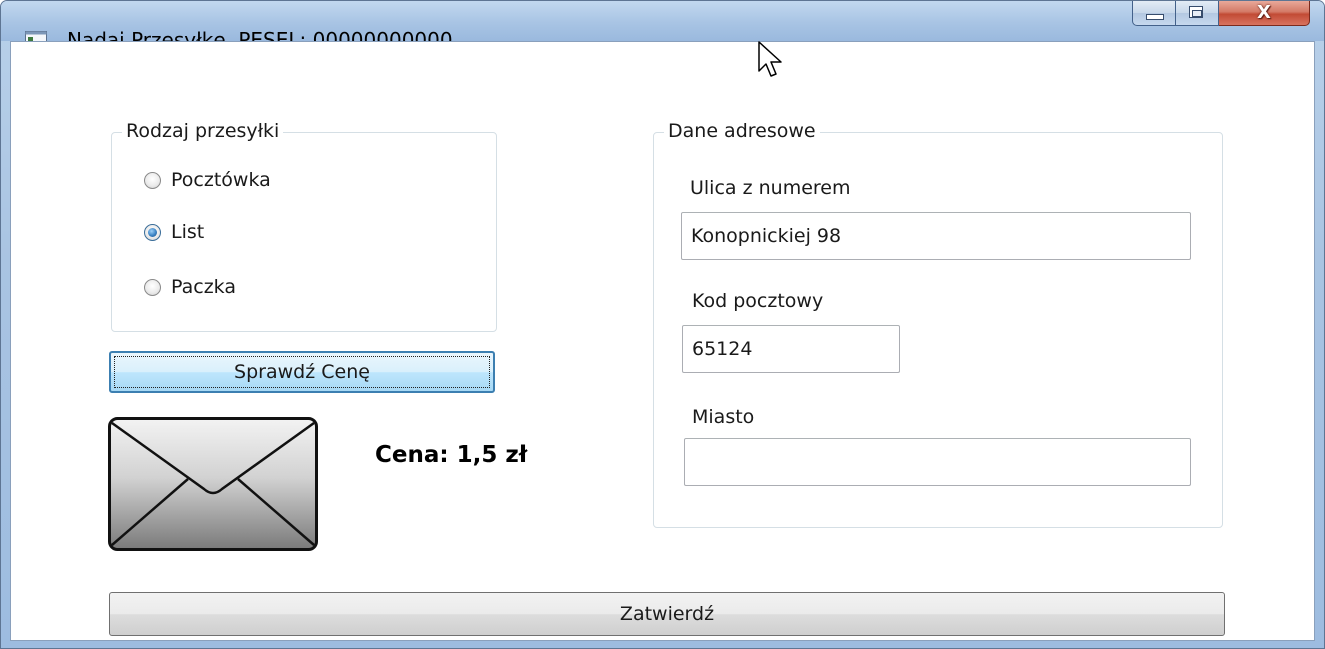 The height and width of the screenshot is (649, 1325). What do you see at coordinates (203, 131) in the screenshot?
I see `shipment-type-legend: Rodzaj przesyłki` at bounding box center [203, 131].